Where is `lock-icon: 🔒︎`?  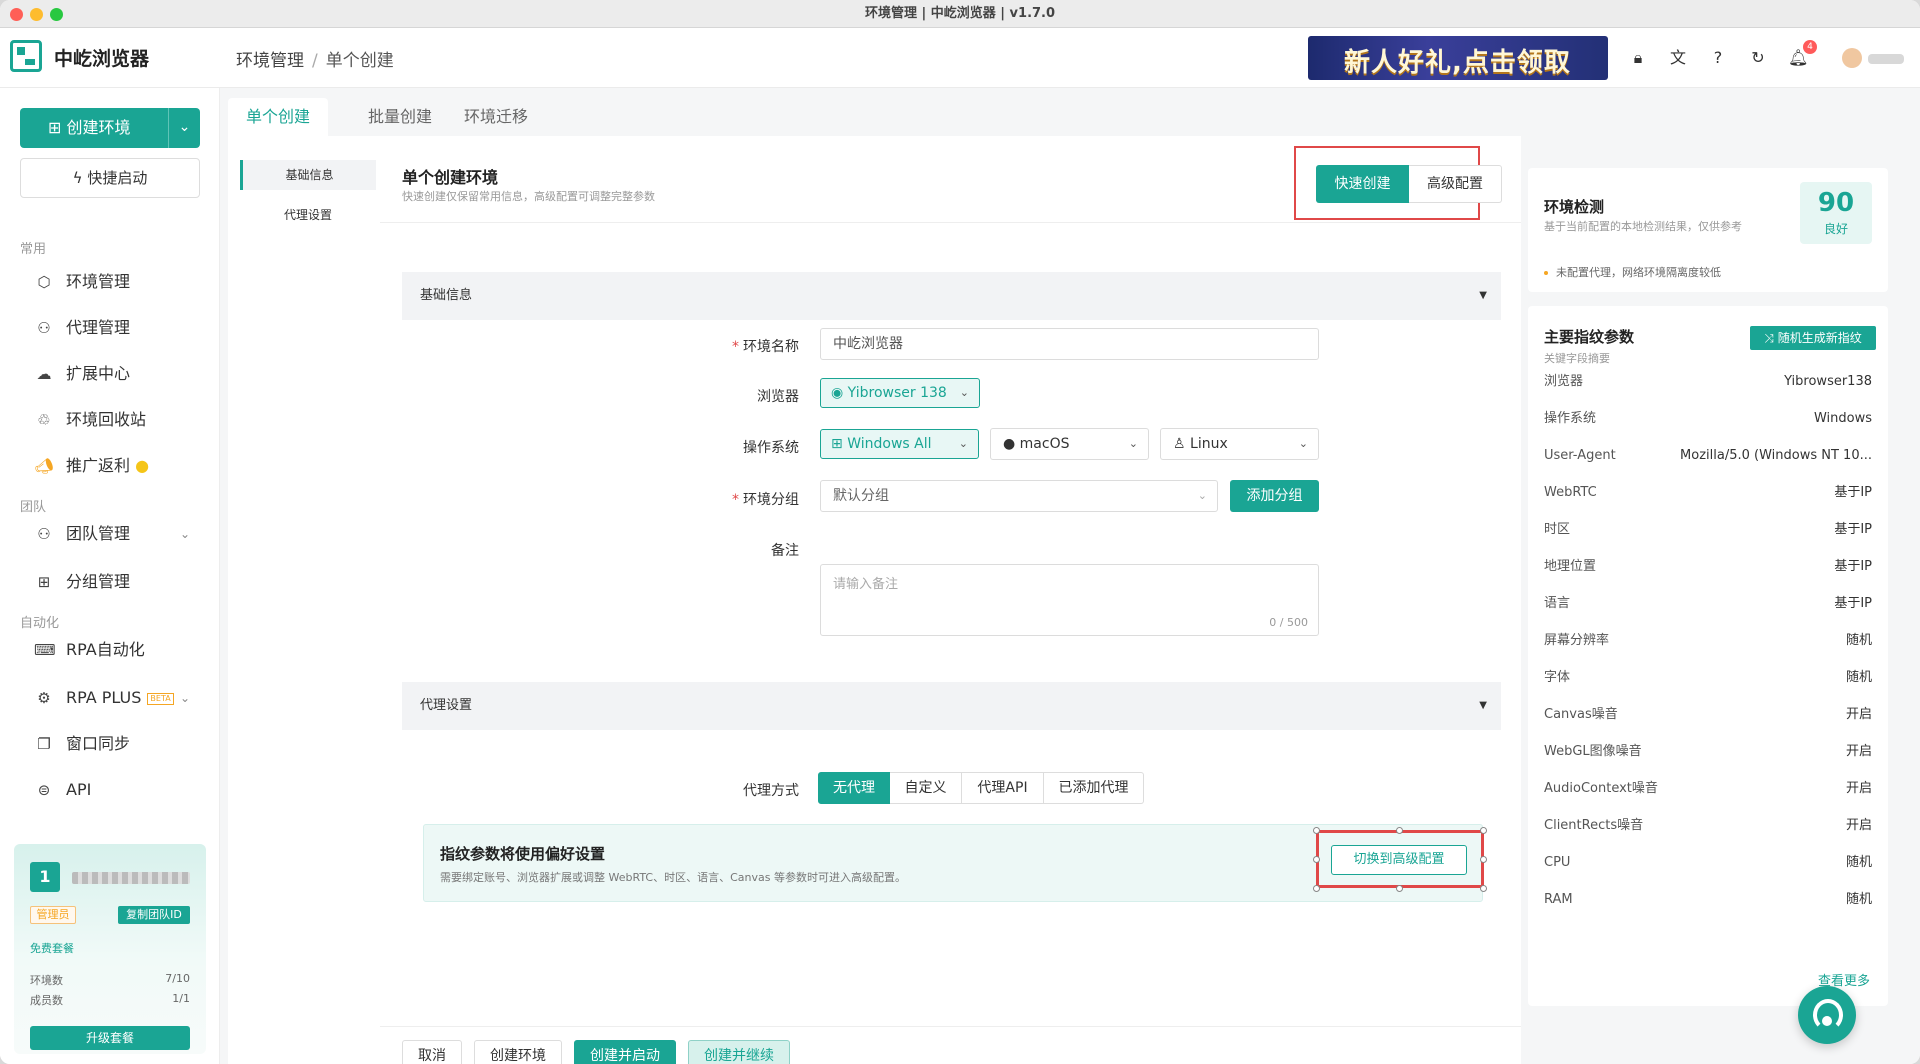
lock-icon: 🔒︎ is located at coordinates (1638, 58).